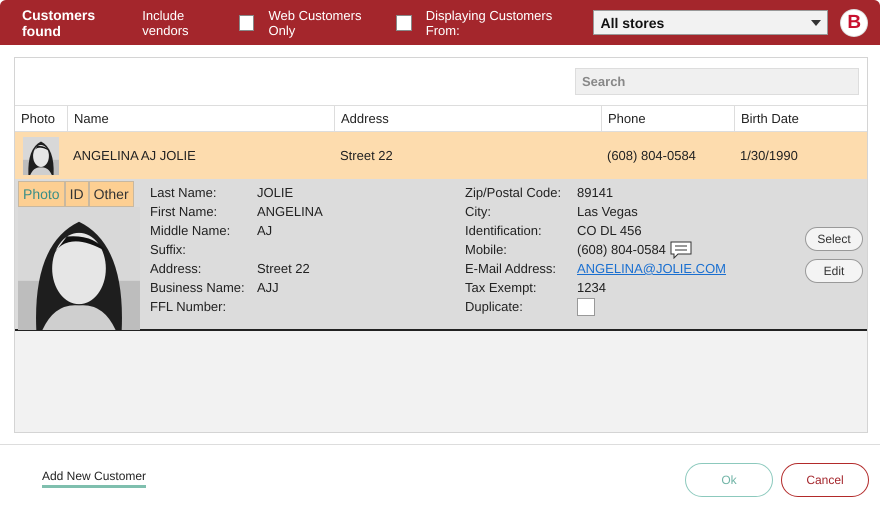 Image resolution: width=880 pixels, height=516 pixels. I want to click on table-cell-text: 1/30/1990, so click(769, 155).